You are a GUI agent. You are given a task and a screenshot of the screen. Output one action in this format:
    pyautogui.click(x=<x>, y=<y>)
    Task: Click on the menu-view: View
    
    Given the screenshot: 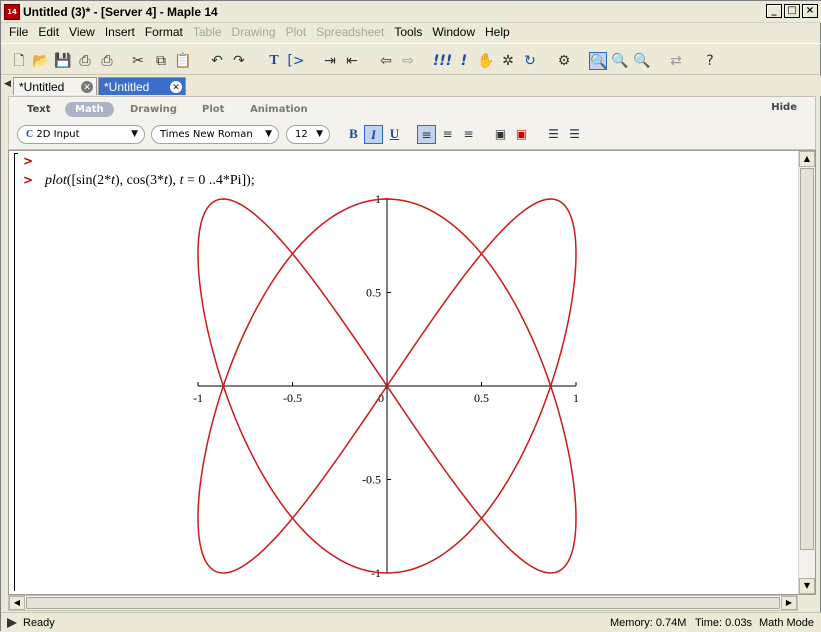 What is the action you would take?
    pyautogui.click(x=83, y=32)
    